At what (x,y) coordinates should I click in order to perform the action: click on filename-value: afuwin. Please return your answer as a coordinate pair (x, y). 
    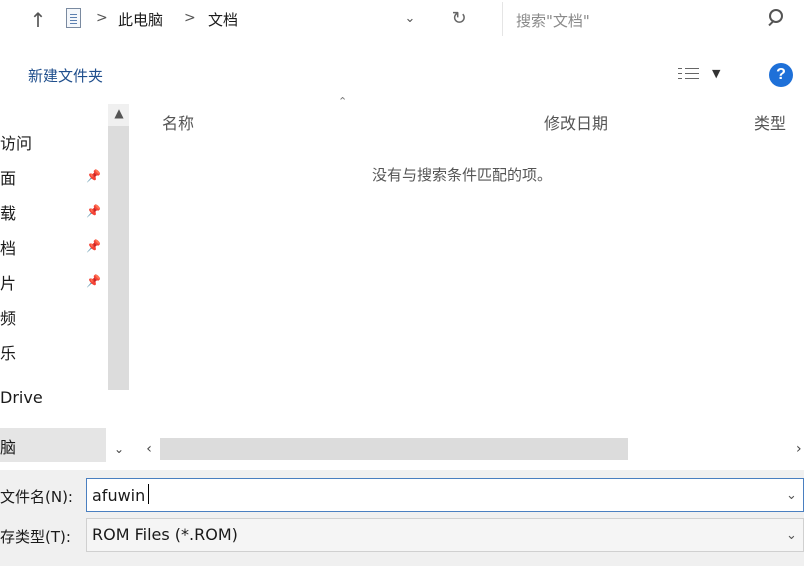
    Looking at the image, I should click on (119, 495).